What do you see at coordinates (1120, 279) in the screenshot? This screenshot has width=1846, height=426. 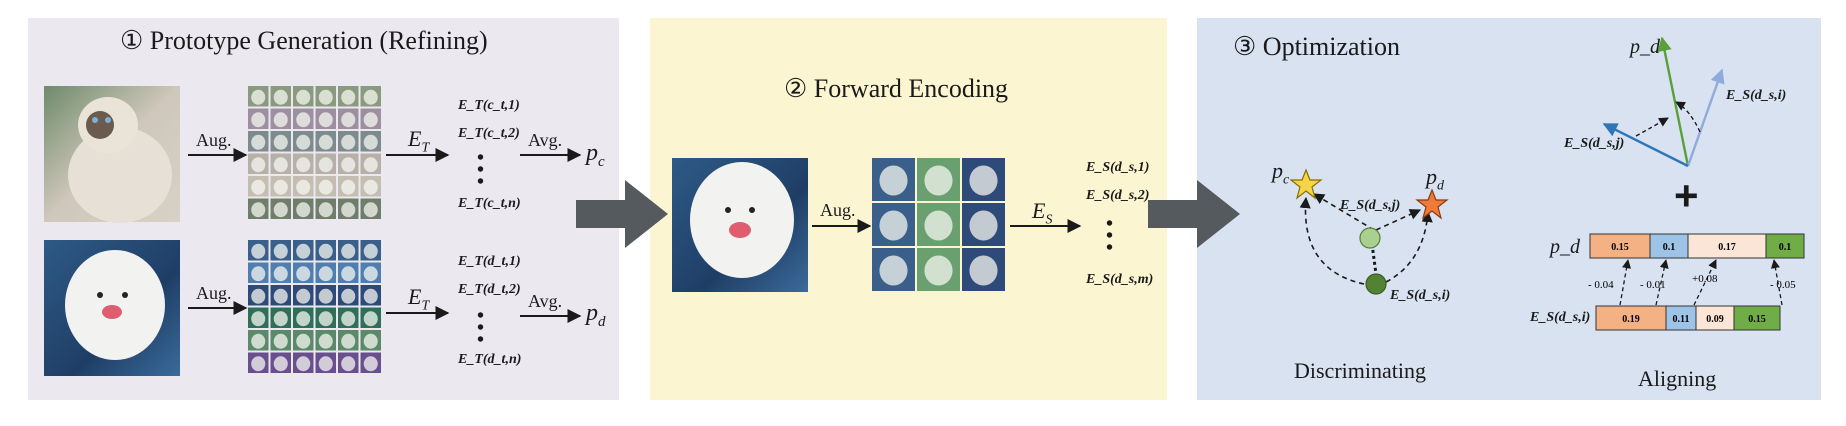 I see `es-list-item-m: E_S(d_s,m)` at bounding box center [1120, 279].